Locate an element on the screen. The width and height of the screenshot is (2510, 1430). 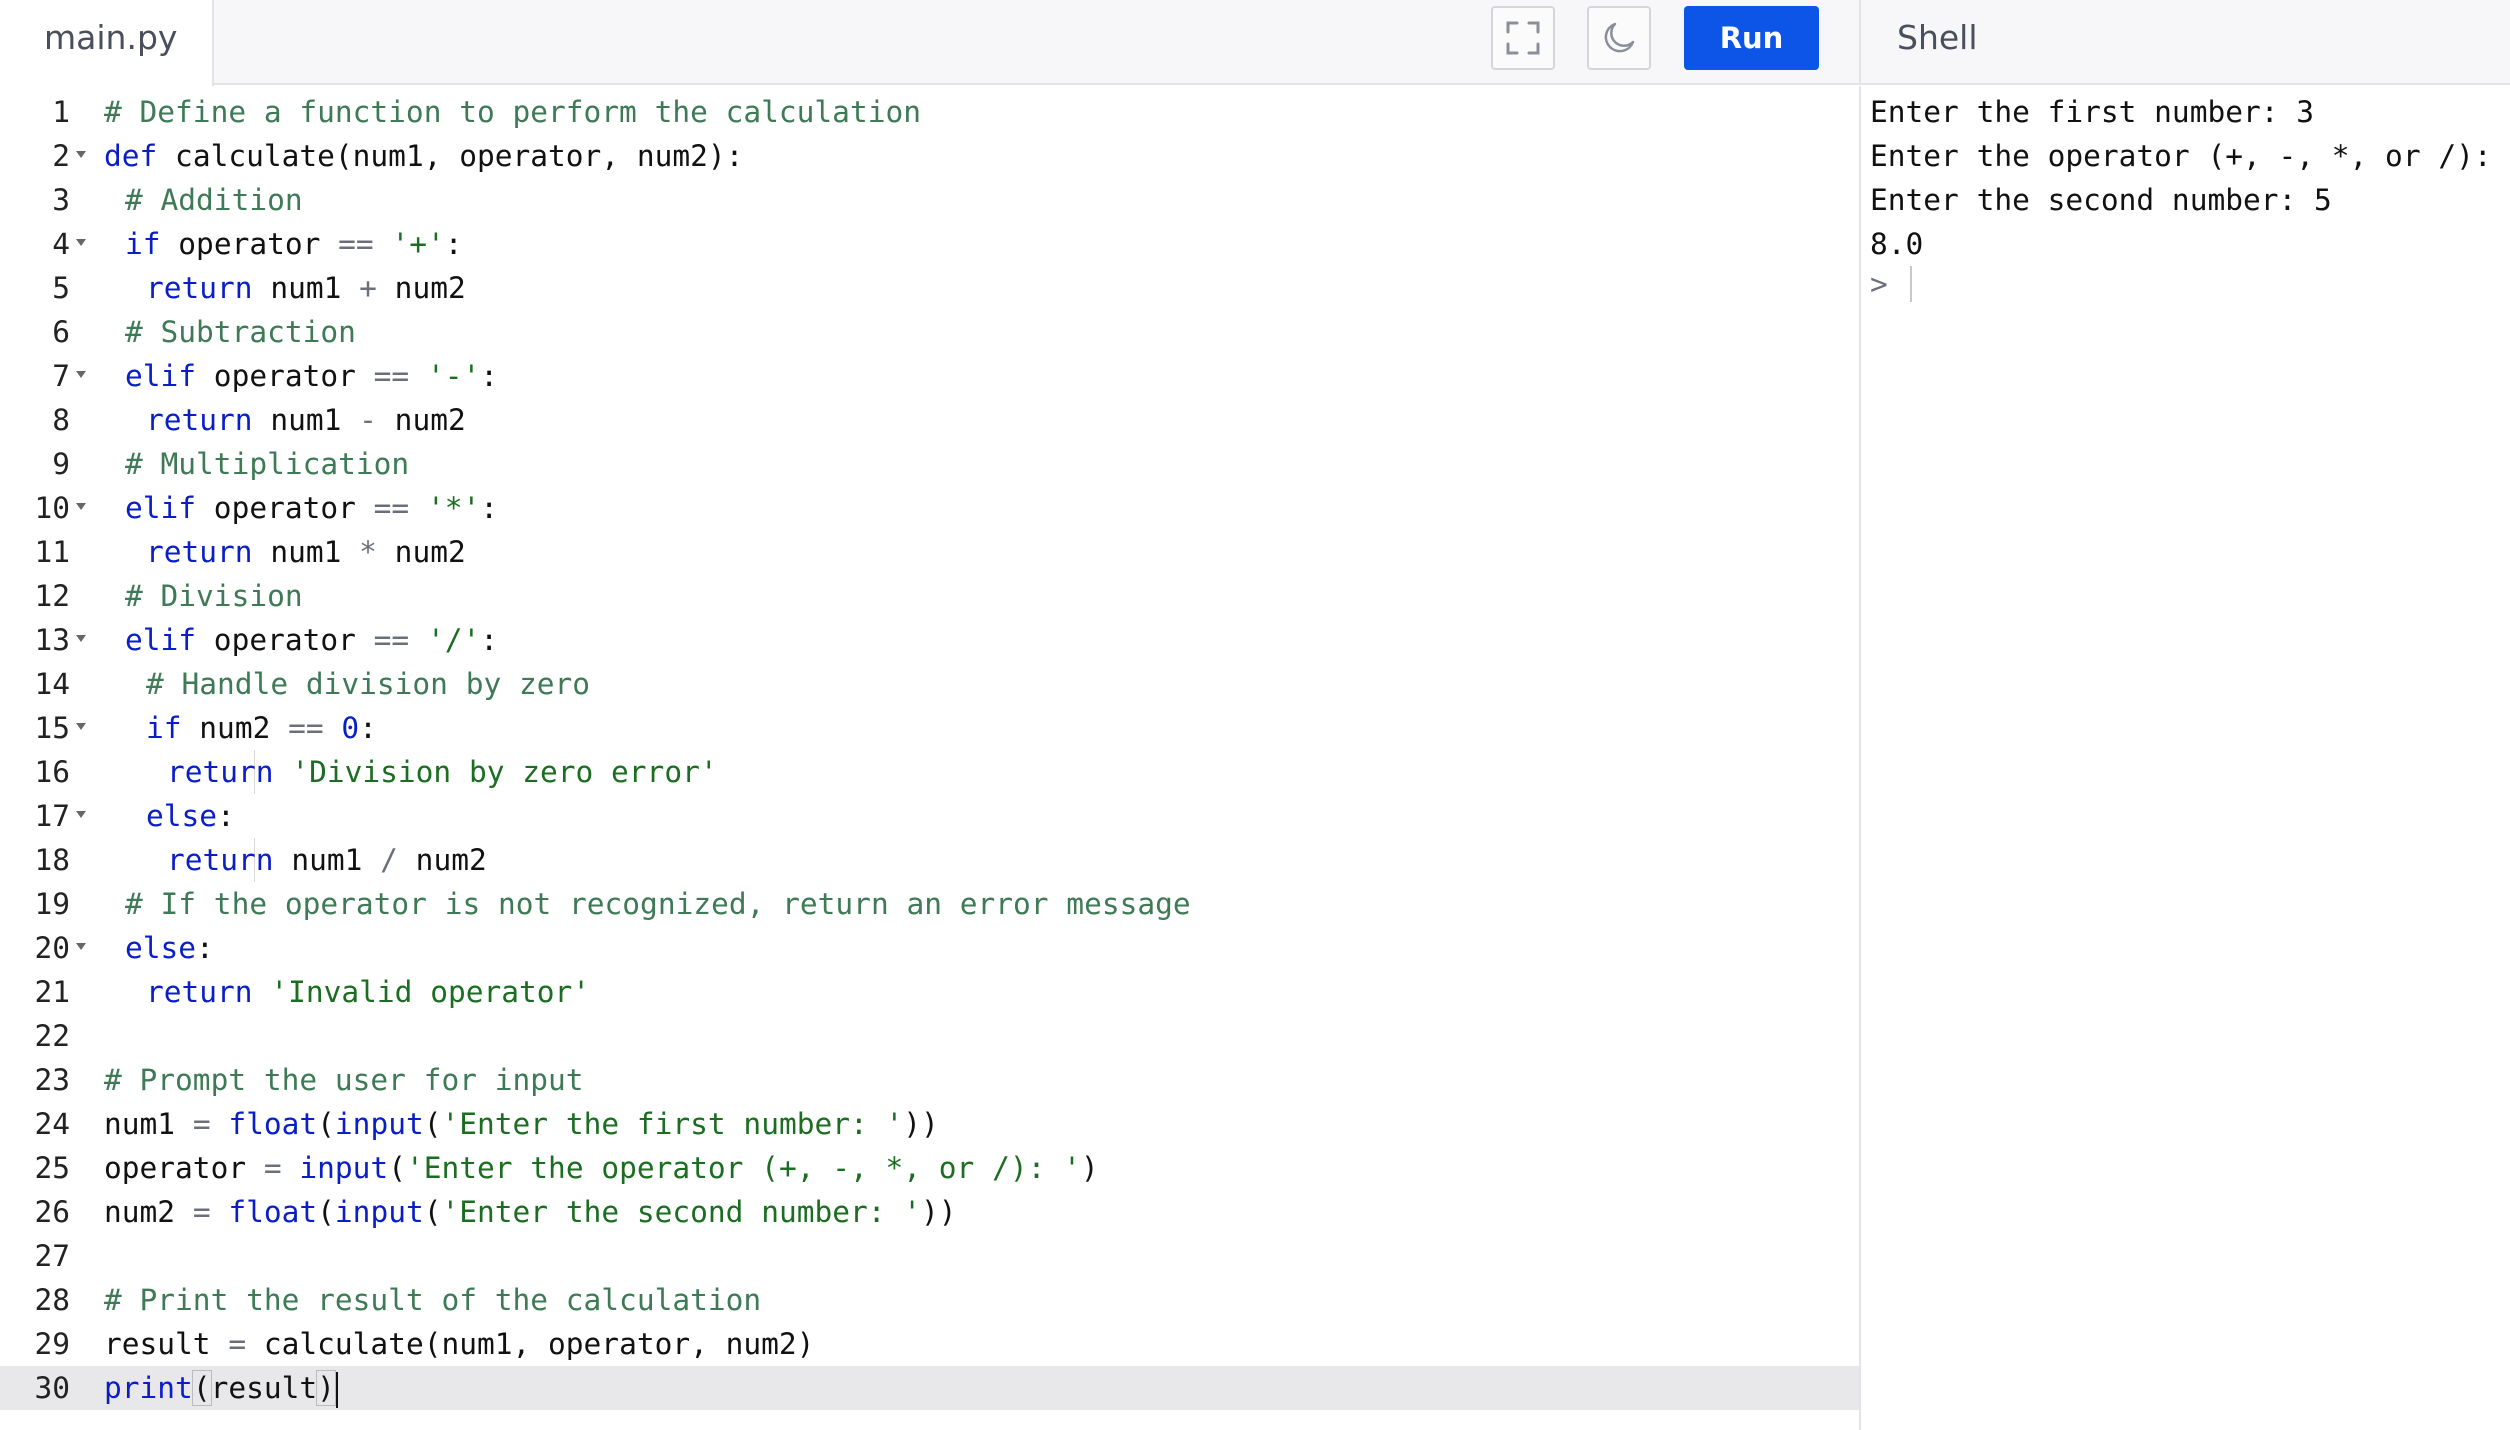
code-line: 17 else: is located at coordinates (929, 816).